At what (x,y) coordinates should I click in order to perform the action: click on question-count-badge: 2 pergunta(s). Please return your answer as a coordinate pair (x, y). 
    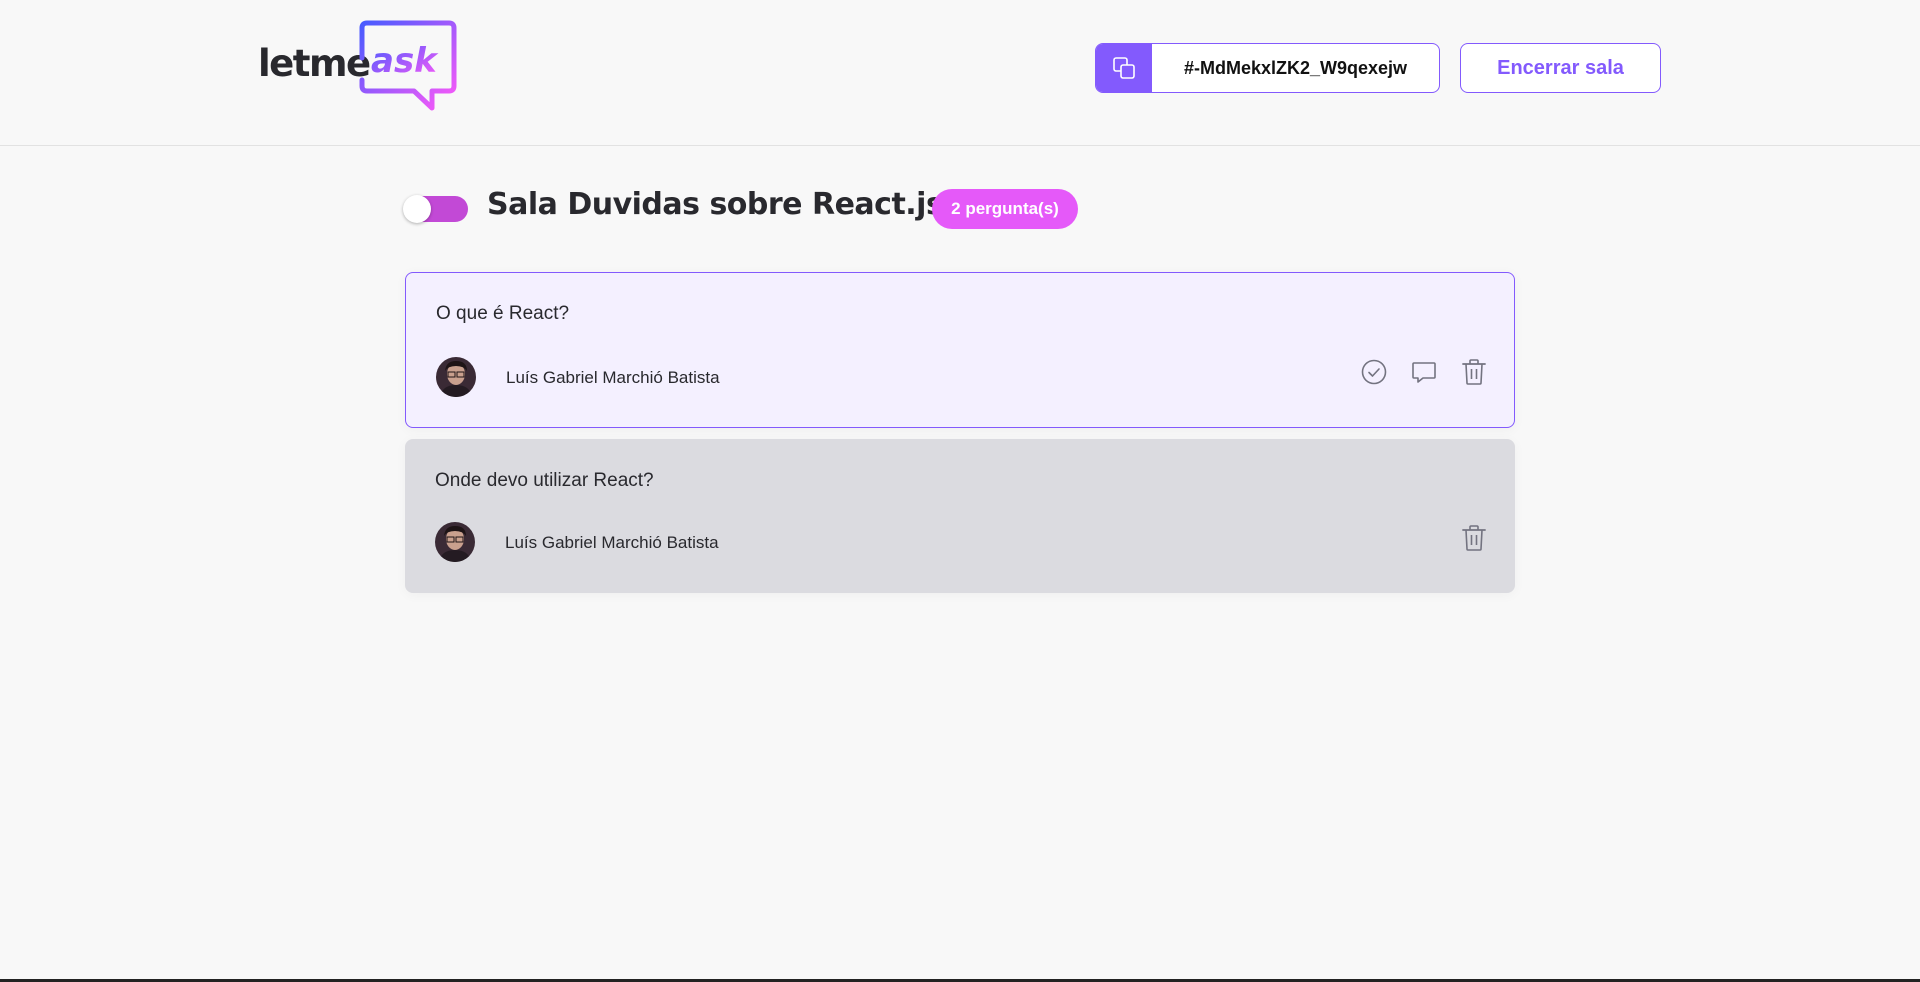
    Looking at the image, I should click on (1005, 209).